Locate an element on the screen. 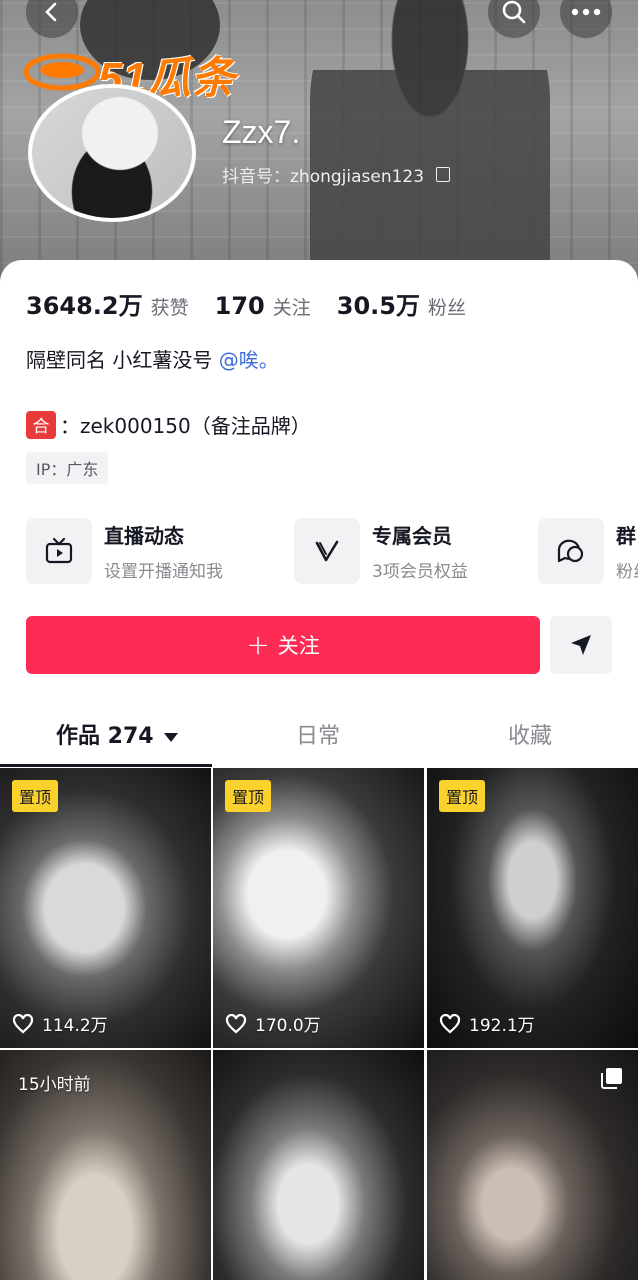 The height and width of the screenshot is (1280, 638). cooperation-icon: 合 is located at coordinates (41, 424).